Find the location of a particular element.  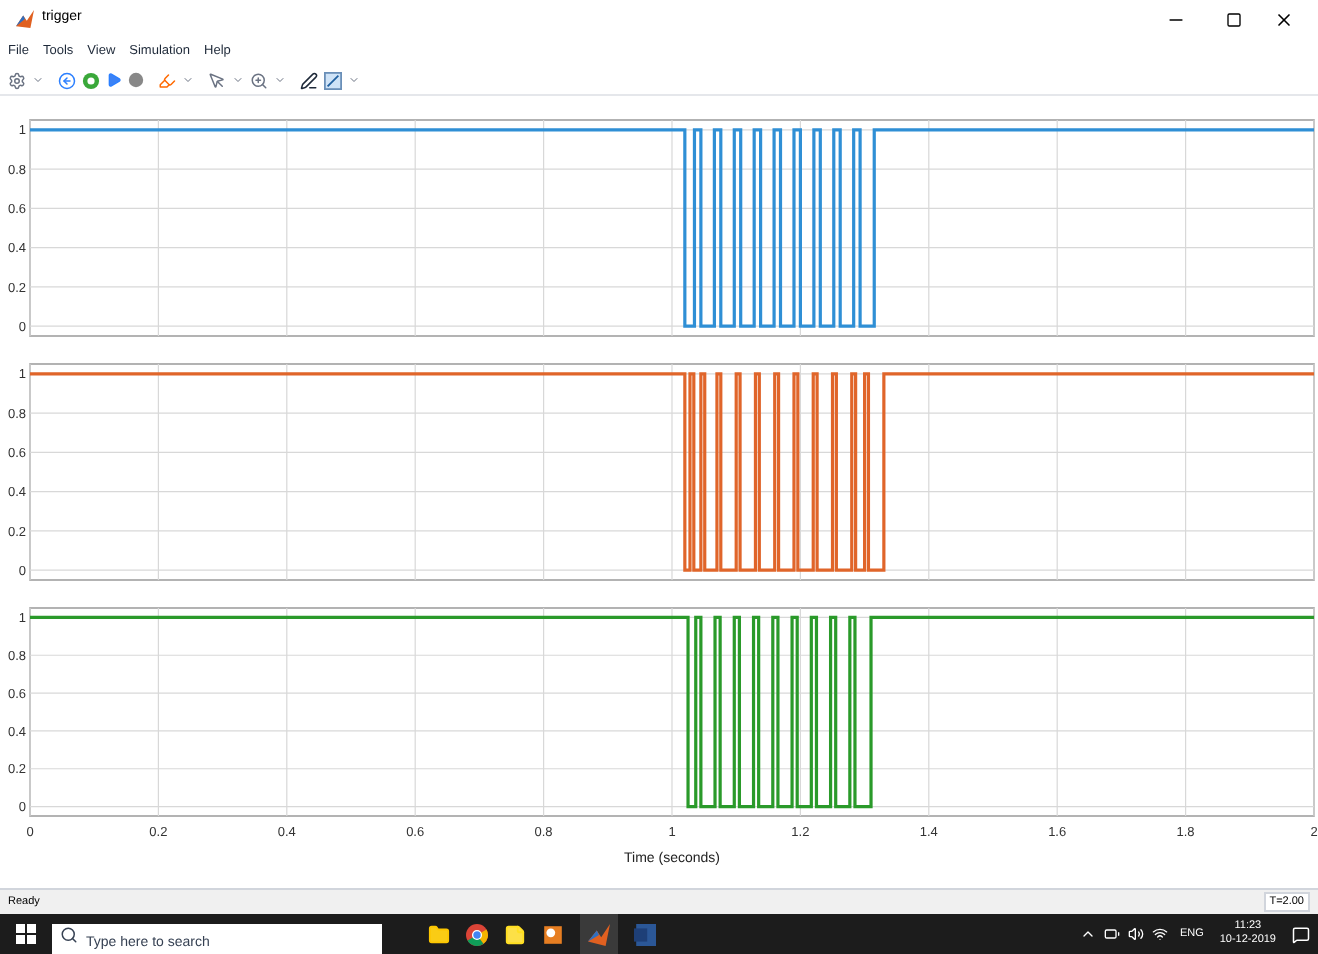

step-back-icon is located at coordinates (67, 80).